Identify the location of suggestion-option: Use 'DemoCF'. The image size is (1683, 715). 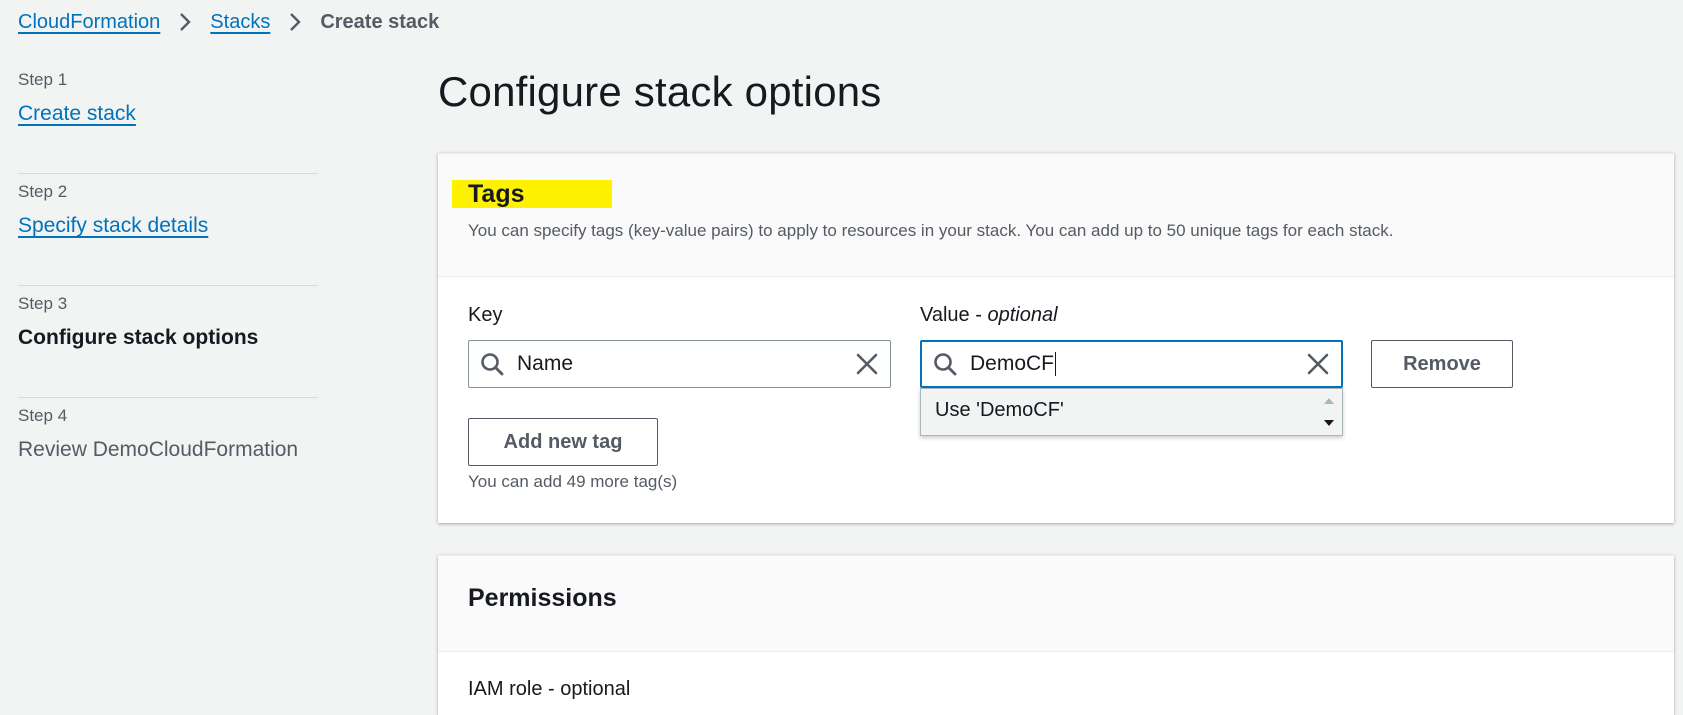
(999, 410).